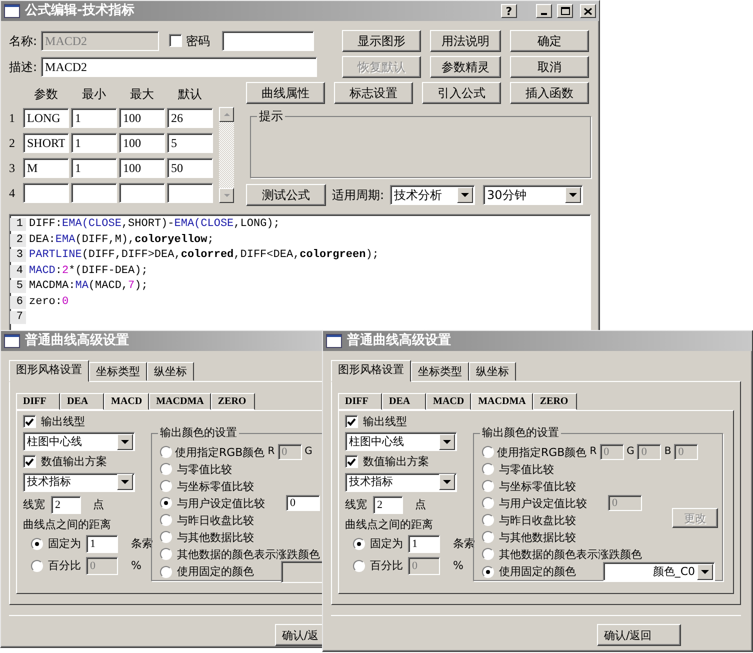  I want to click on code-line: MACDMA:MA(MACD,7);, so click(88, 287).